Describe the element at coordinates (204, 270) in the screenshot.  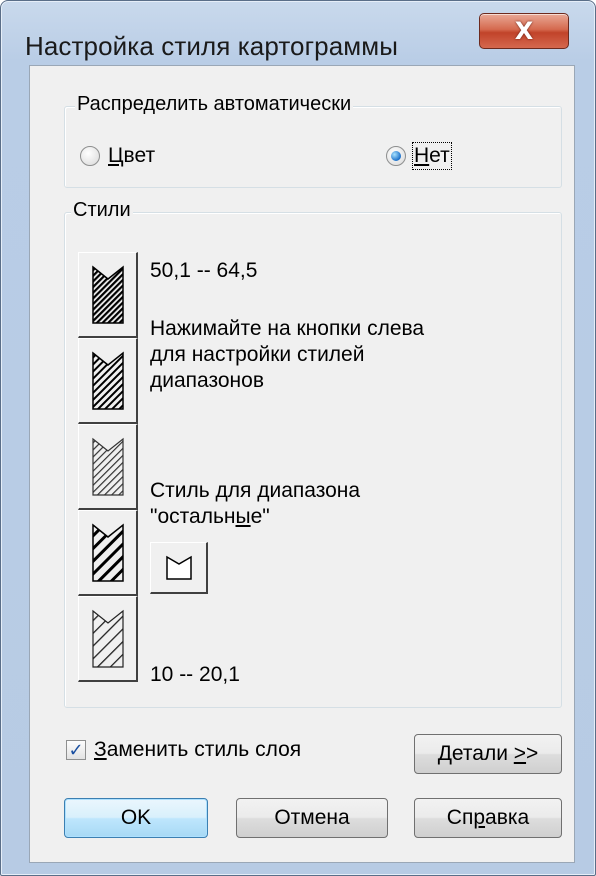
I see `range-top-label: 50,1 -- 64,5` at that location.